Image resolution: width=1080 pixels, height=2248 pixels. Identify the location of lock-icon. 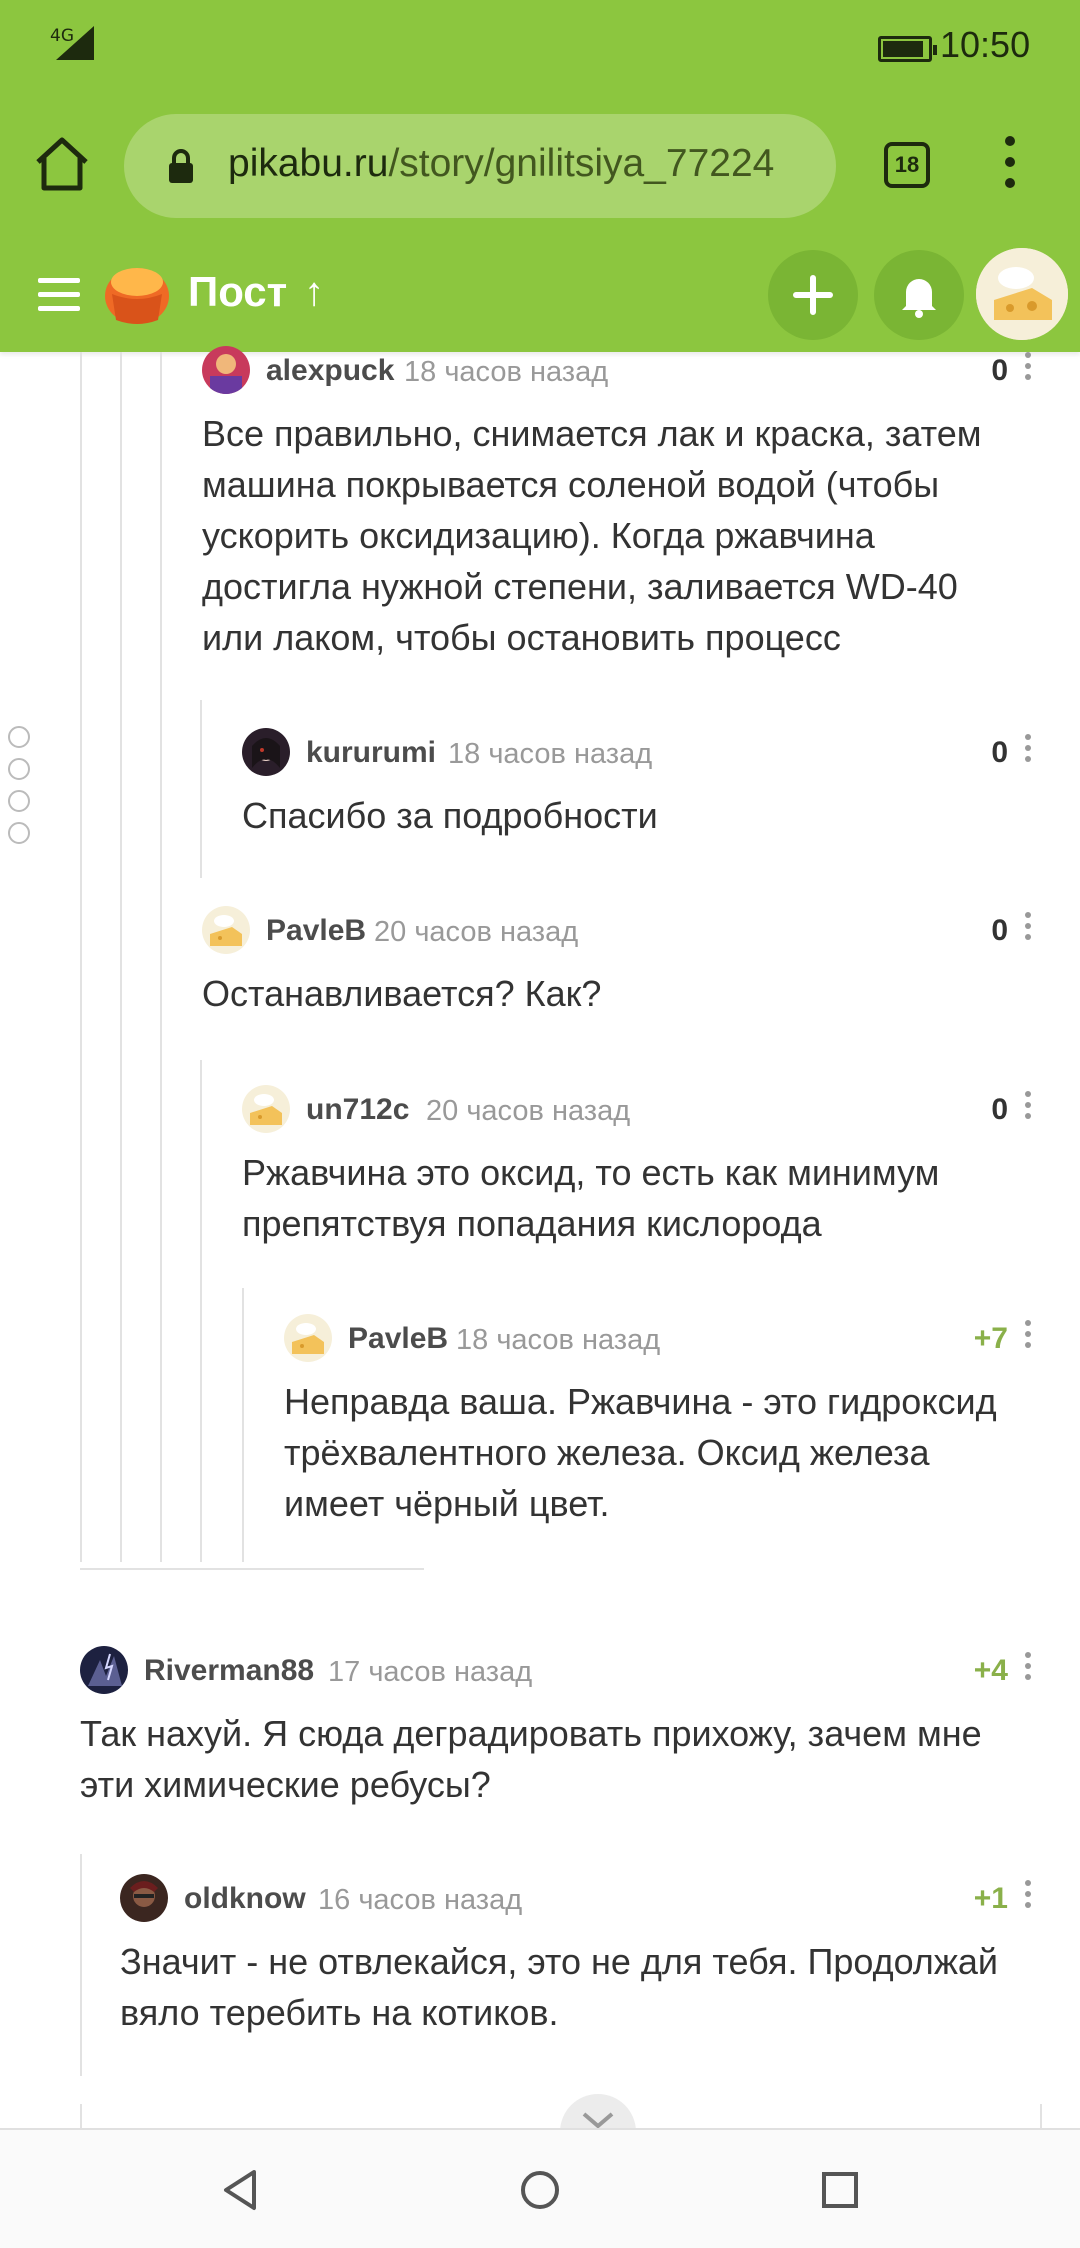
(181, 166).